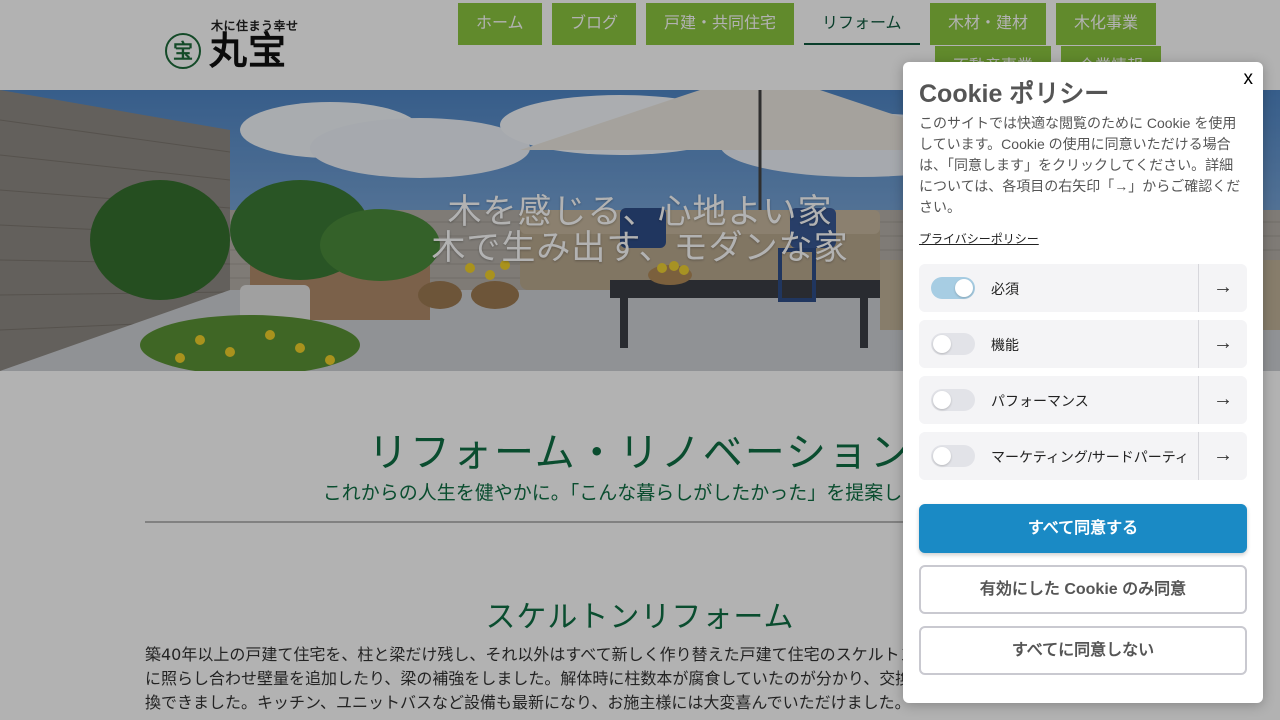 The image size is (1280, 720). I want to click on cookie-category-marketing: マーケティング/サードパーティ →, so click(1083, 456).